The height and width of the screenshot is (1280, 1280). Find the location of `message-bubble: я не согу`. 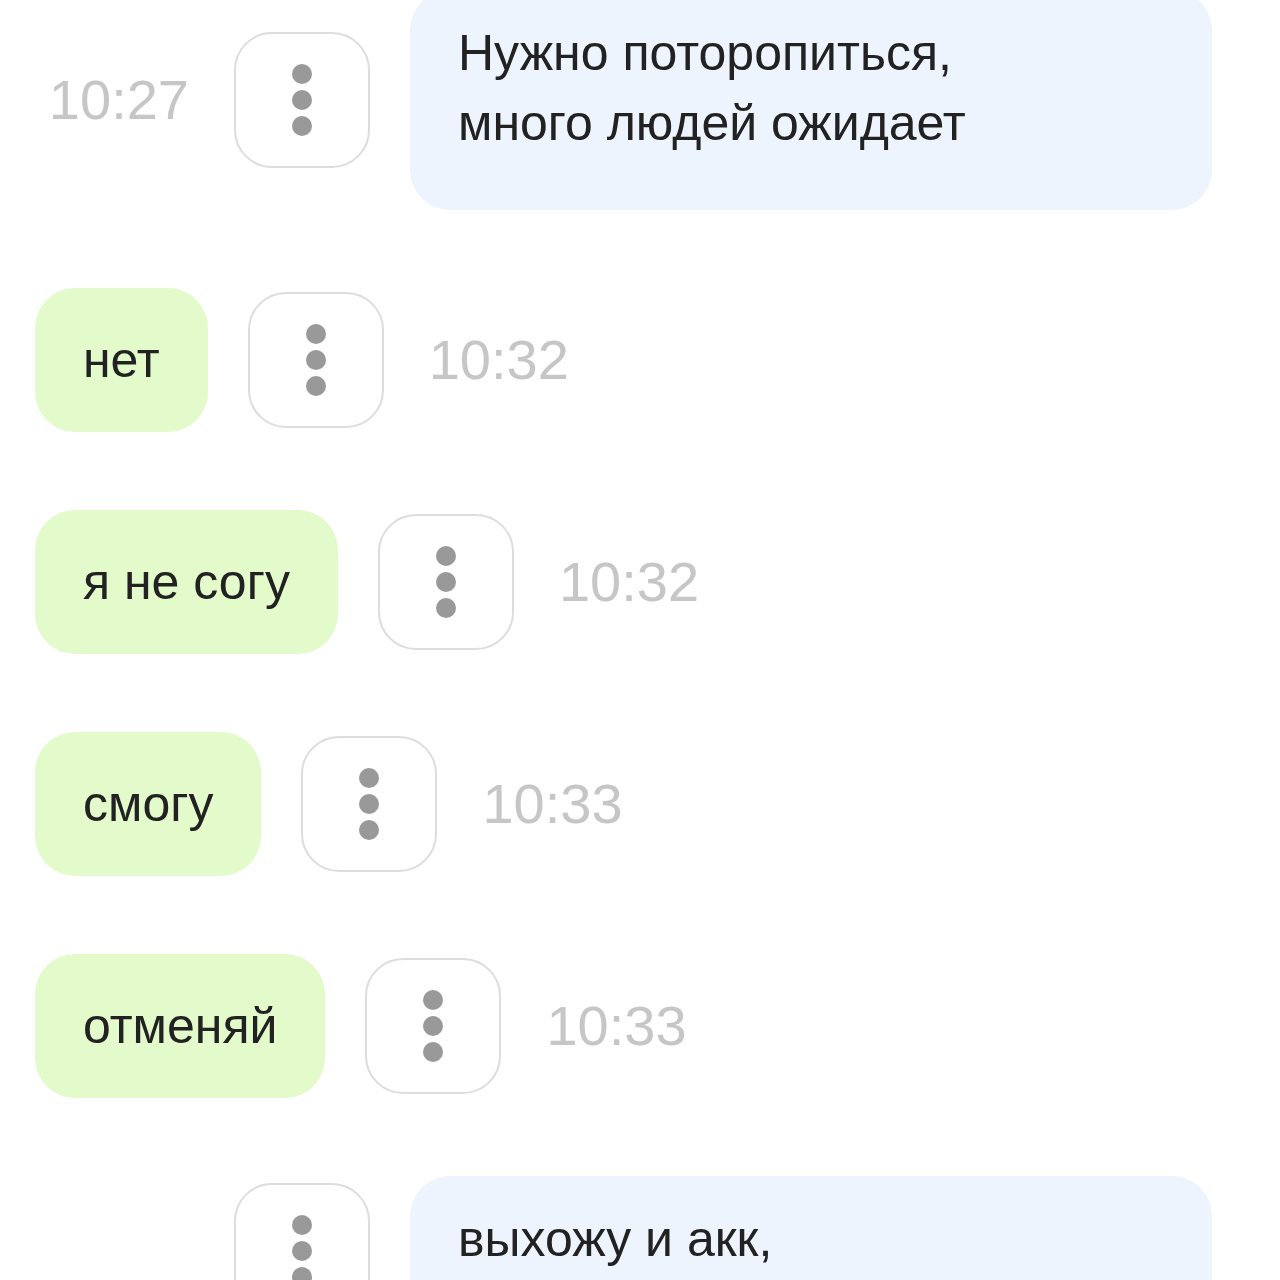

message-bubble: я не согу is located at coordinates (186, 582).